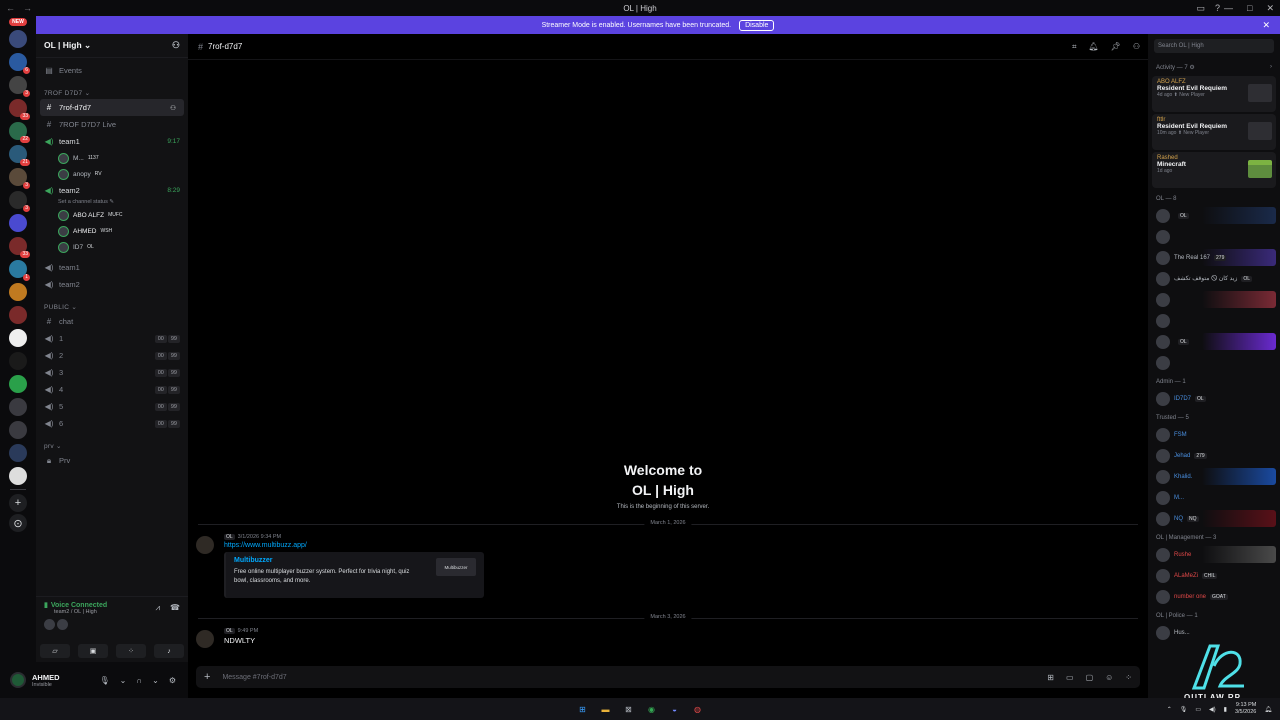  Describe the element at coordinates (582, 709) in the screenshot. I see `windows-start-icon: ⊞` at that location.